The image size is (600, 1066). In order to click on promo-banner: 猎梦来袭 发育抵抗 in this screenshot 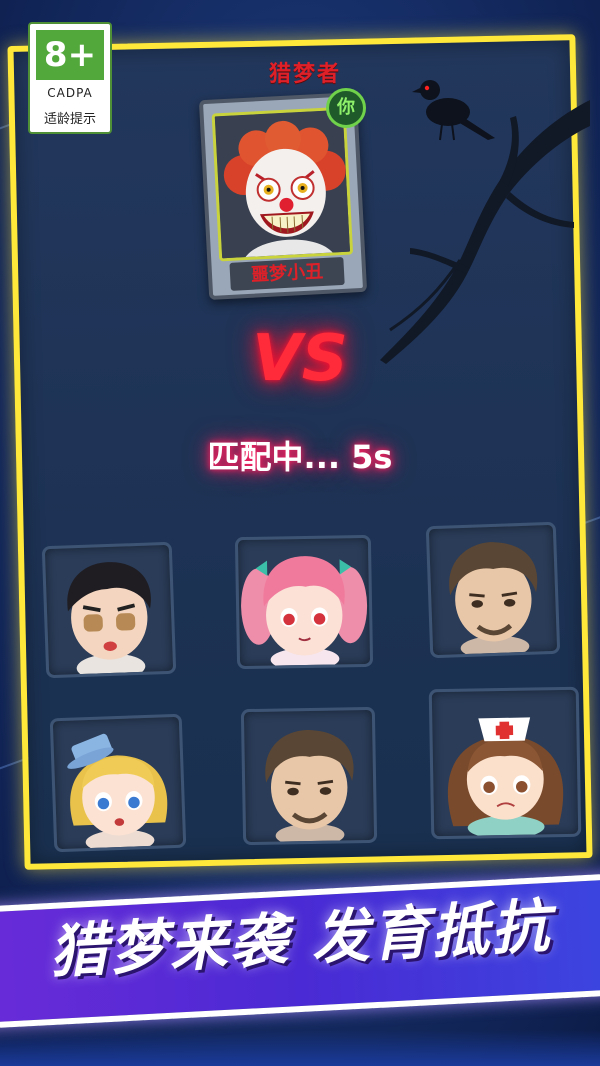, I will do `click(300, 950)`.